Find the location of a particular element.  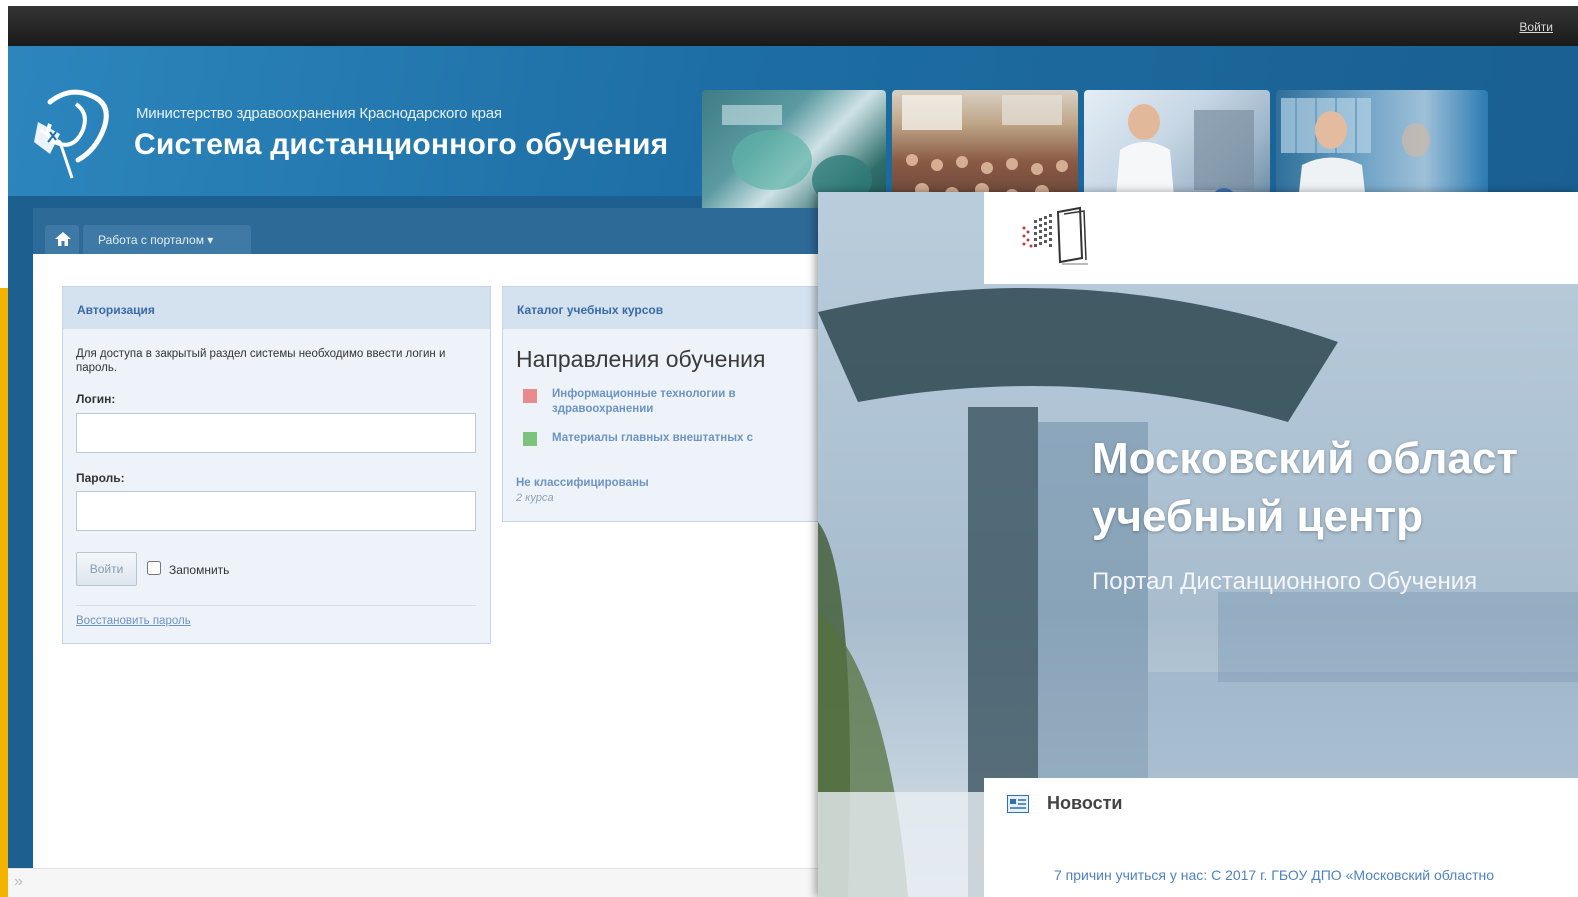

catalog-box-header: Каталог учебных курсов is located at coordinates (678, 308).